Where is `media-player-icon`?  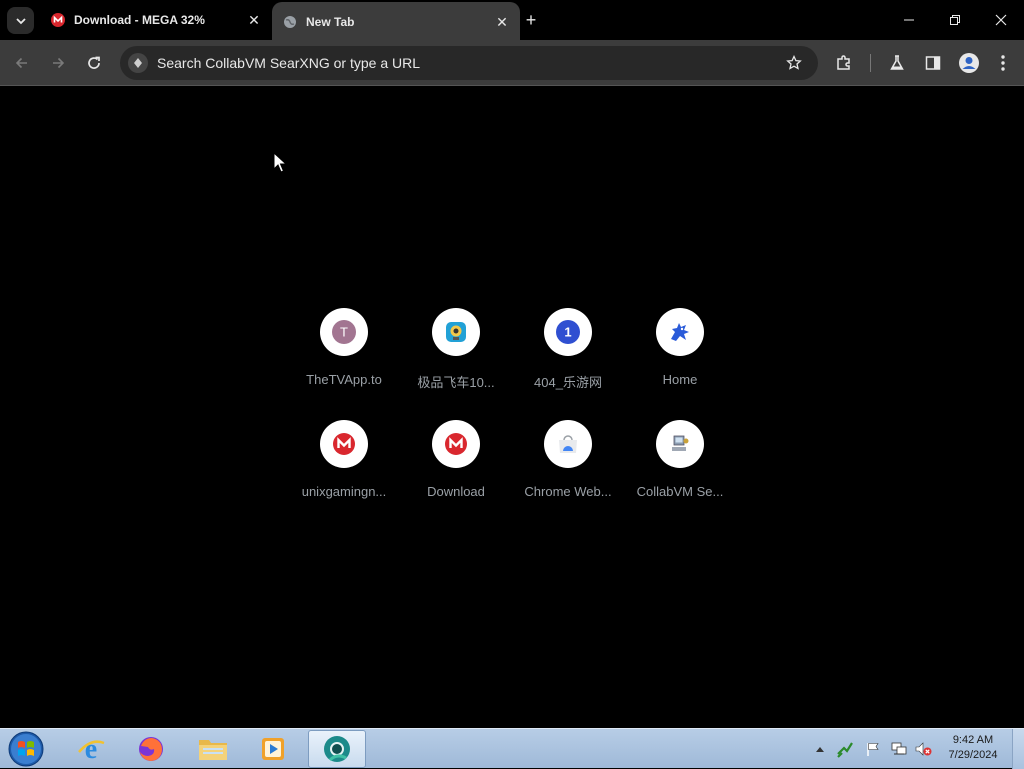
media-player-icon is located at coordinates (273, 749).